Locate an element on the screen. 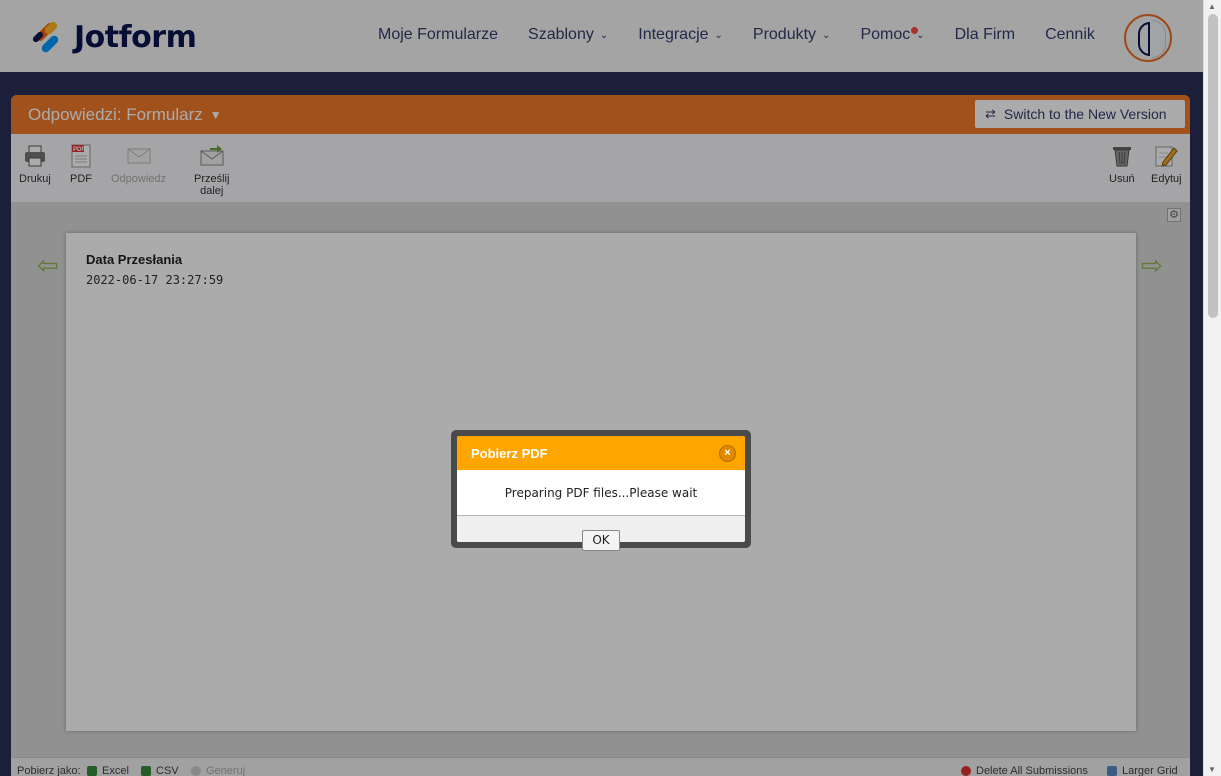 This screenshot has width=1221, height=776. ok-button: OK is located at coordinates (601, 540).